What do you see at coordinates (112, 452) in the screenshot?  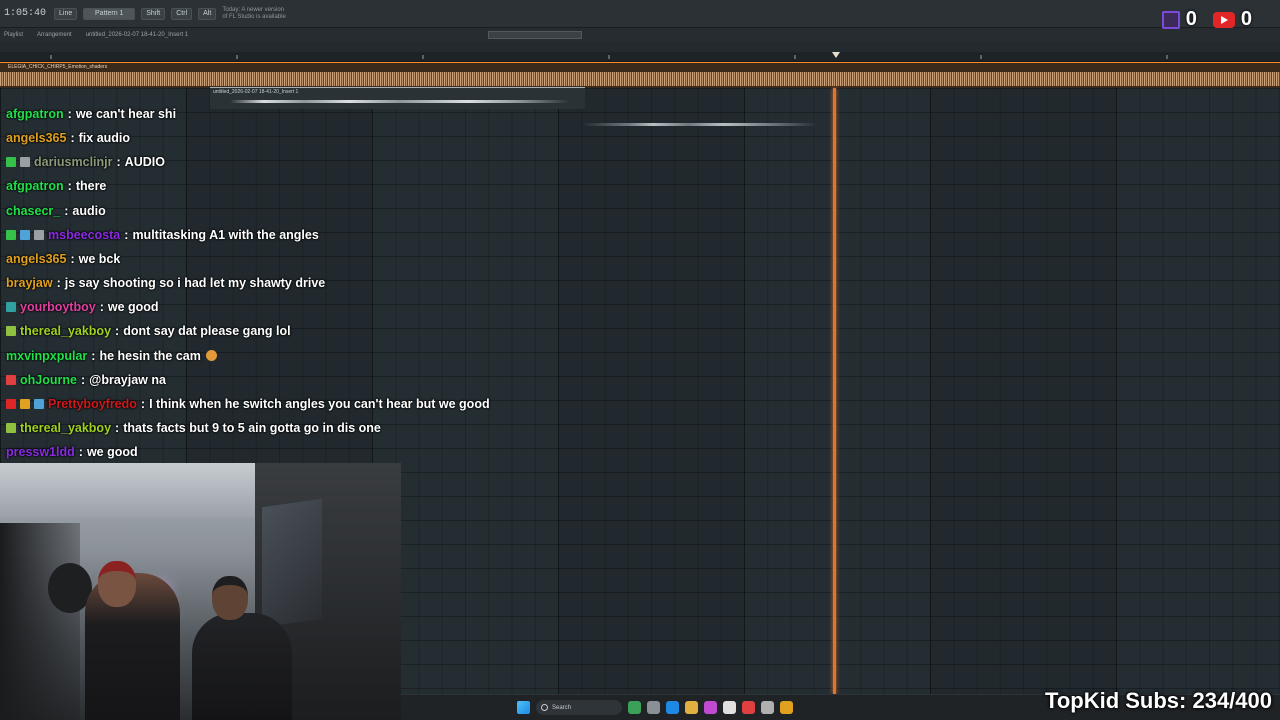 I see `chat-text: we good` at bounding box center [112, 452].